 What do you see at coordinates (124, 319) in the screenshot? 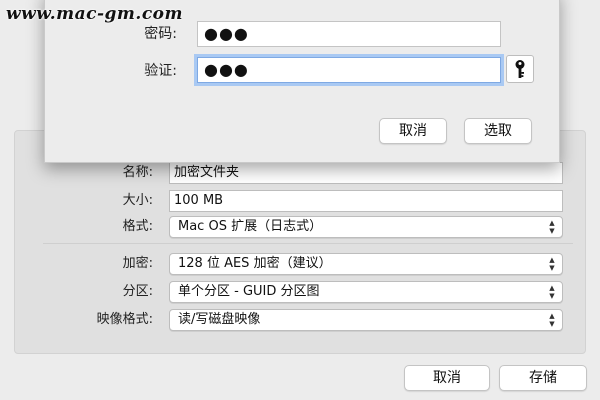
I see `image-format-label: 映像格式:` at bounding box center [124, 319].